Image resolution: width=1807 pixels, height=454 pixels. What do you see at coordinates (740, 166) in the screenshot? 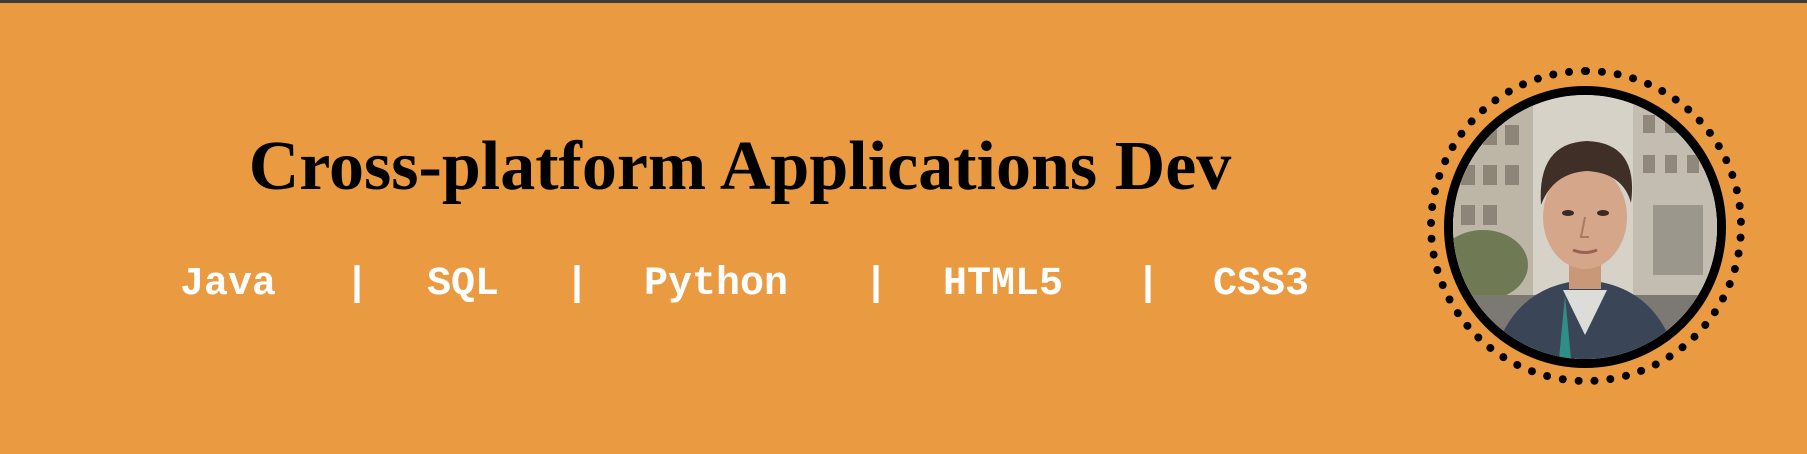
I see `page-title: Cross-platform Applications Dev` at bounding box center [740, 166].